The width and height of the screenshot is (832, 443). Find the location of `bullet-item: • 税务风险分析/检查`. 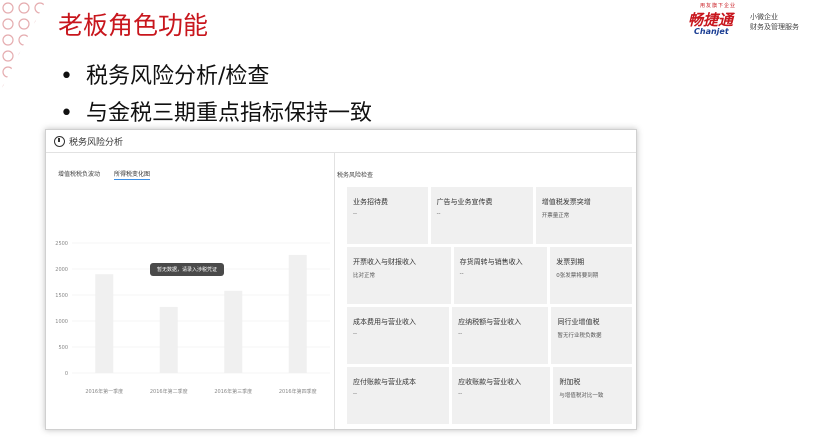

bullet-item: • 税务风险分析/检查 is located at coordinates (164, 74).